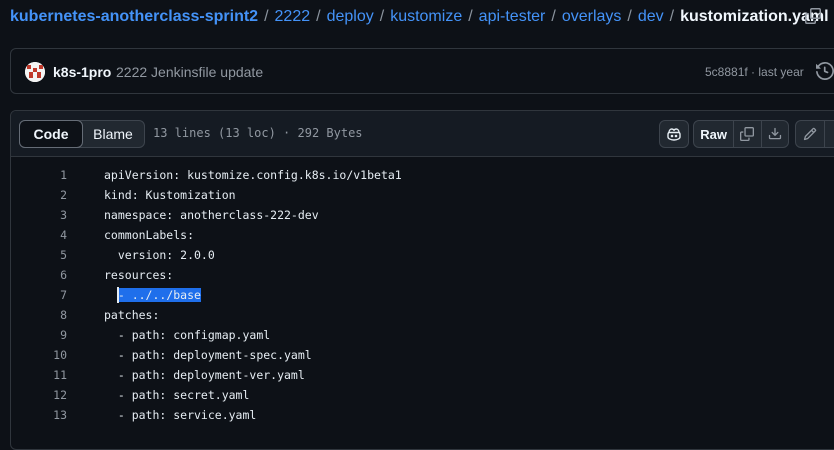 This screenshot has width=834, height=450. What do you see at coordinates (422, 375) in the screenshot?
I see `code-line: 11 - path: deployment-ver.yaml` at bounding box center [422, 375].